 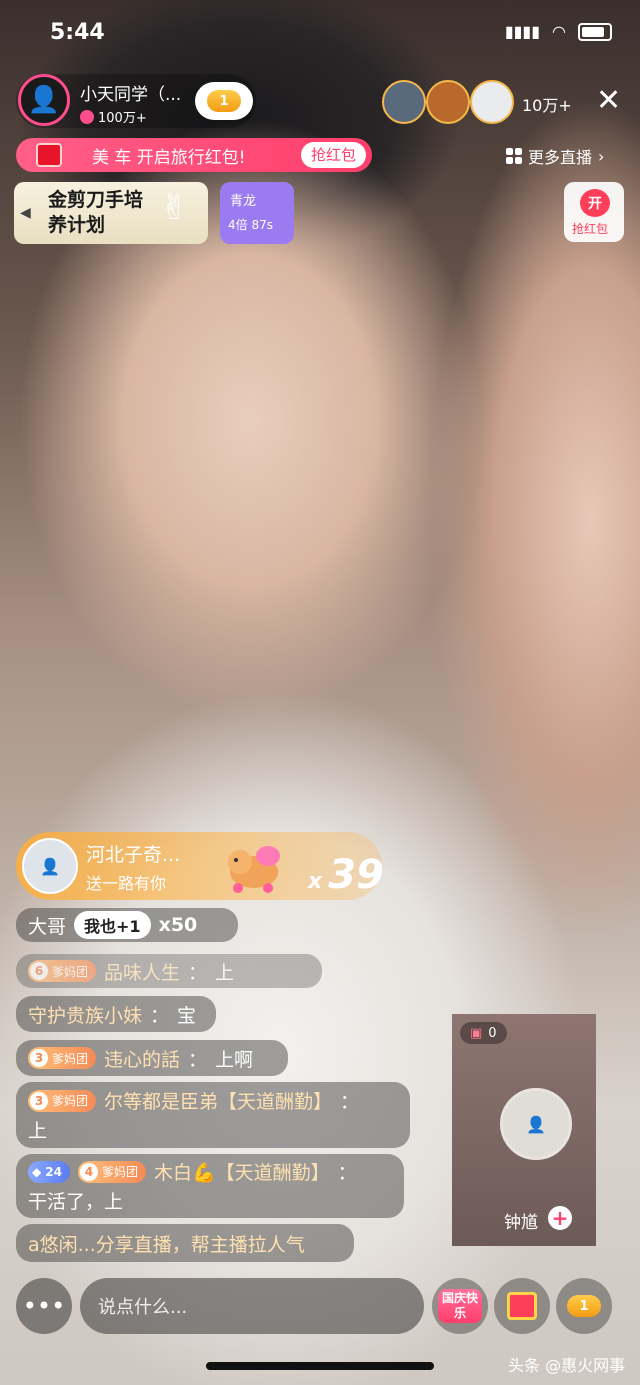 I want to click on fan-level-badge: 1, so click(x=584, y=1306).